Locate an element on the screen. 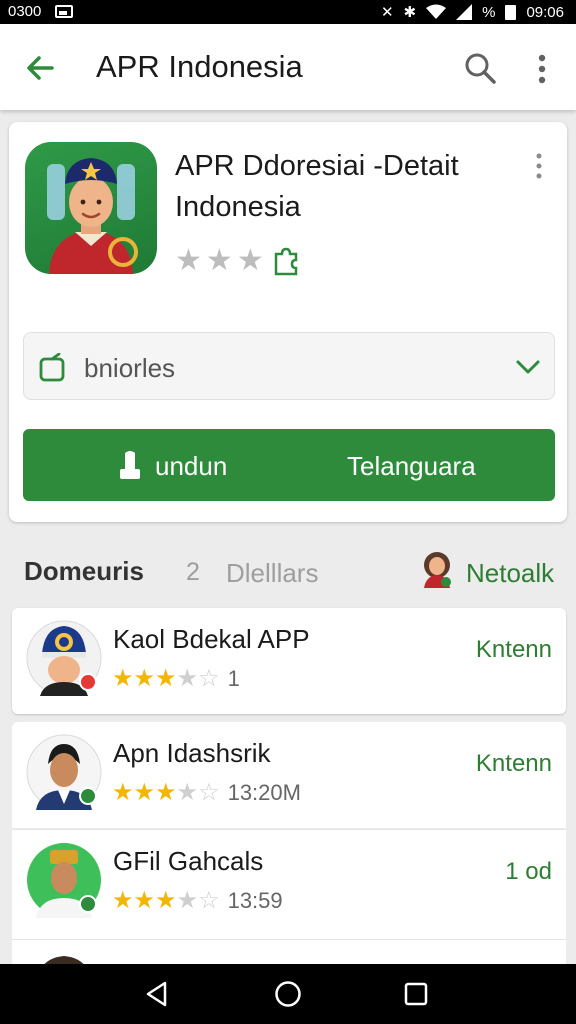 The image size is (576, 1024). navigation-bar is located at coordinates (288, 994).